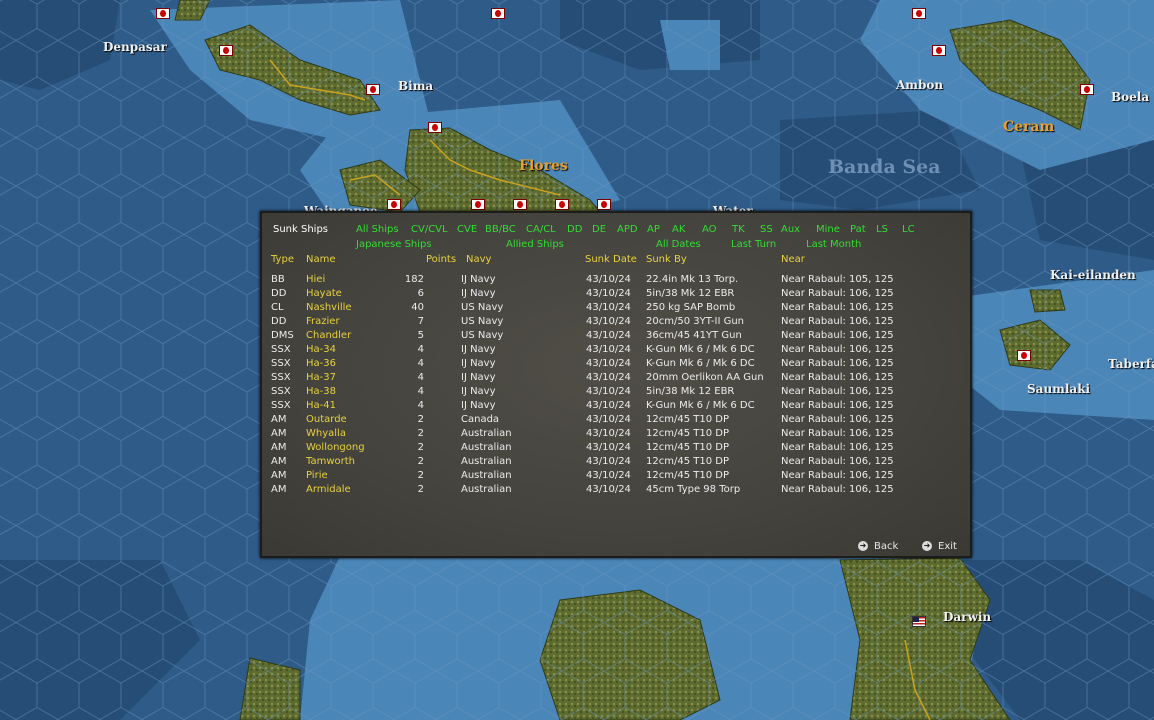  Describe the element at coordinates (467, 229) in the screenshot. I see `filter-cve: CVE` at that location.